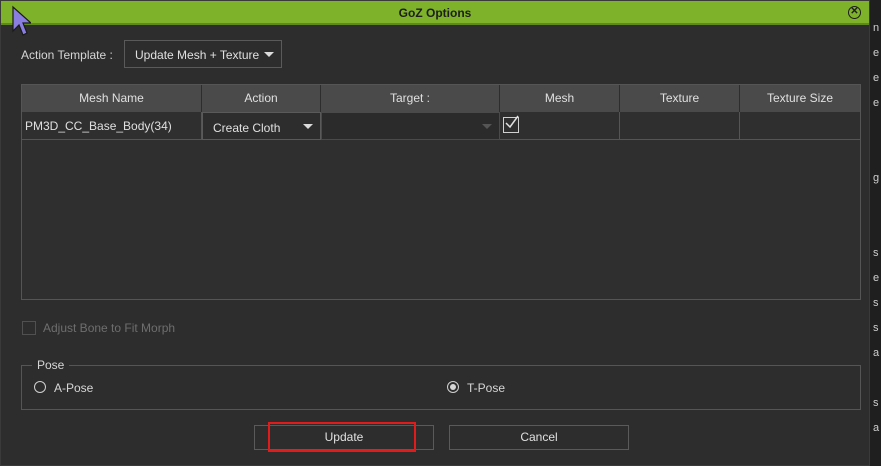 This screenshot has width=881, height=466. Describe the element at coordinates (109, 328) in the screenshot. I see `adjust-bone-label: Adjust Bone to Fit Morph` at that location.